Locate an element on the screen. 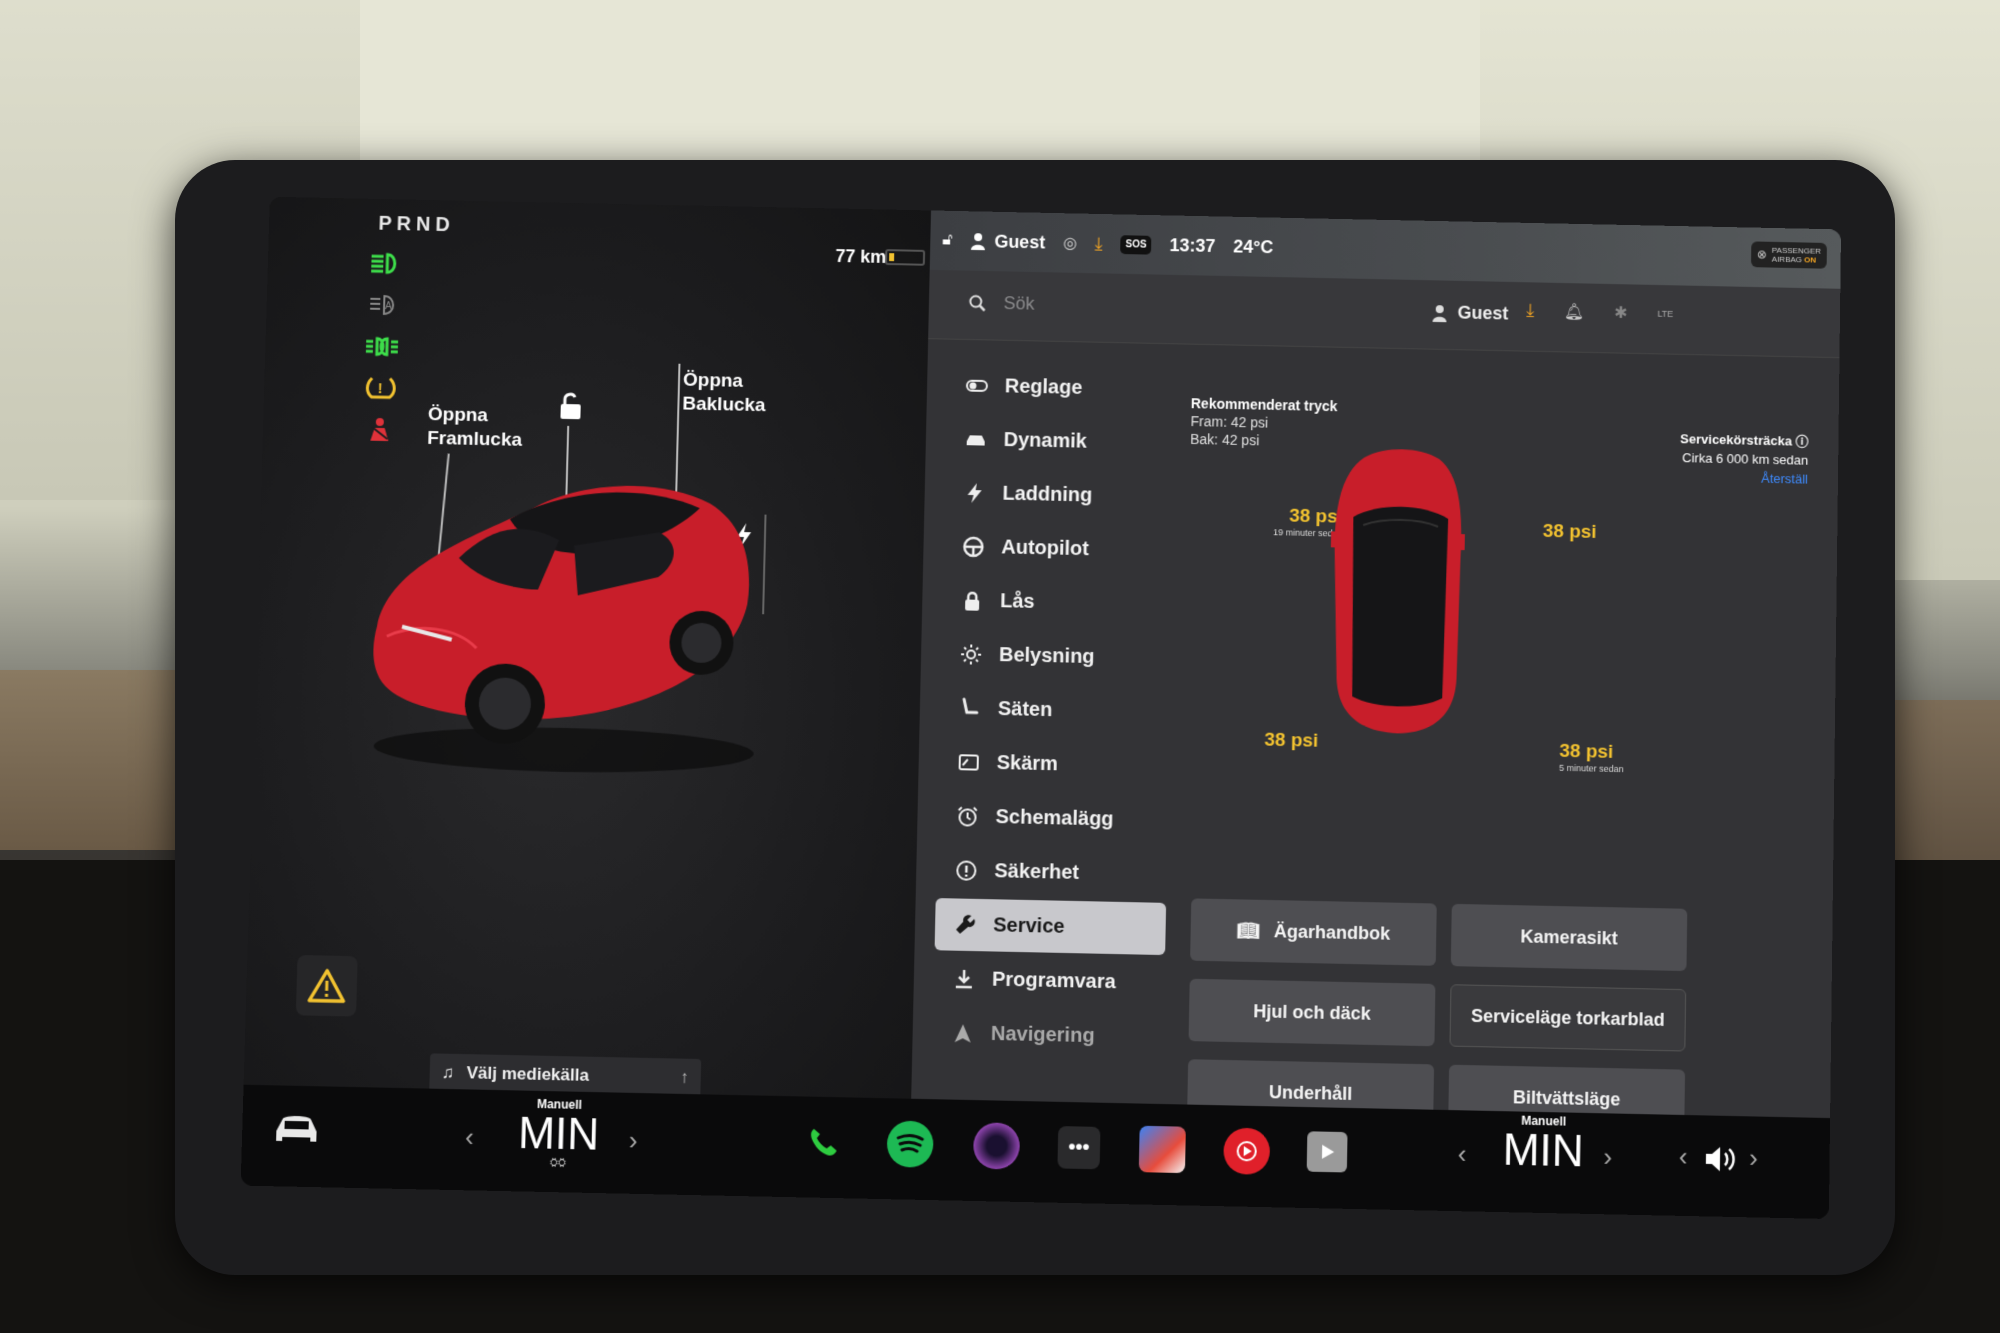 The image size is (2000, 1333). front-trunk-label-line1: Öppna is located at coordinates (475, 416).